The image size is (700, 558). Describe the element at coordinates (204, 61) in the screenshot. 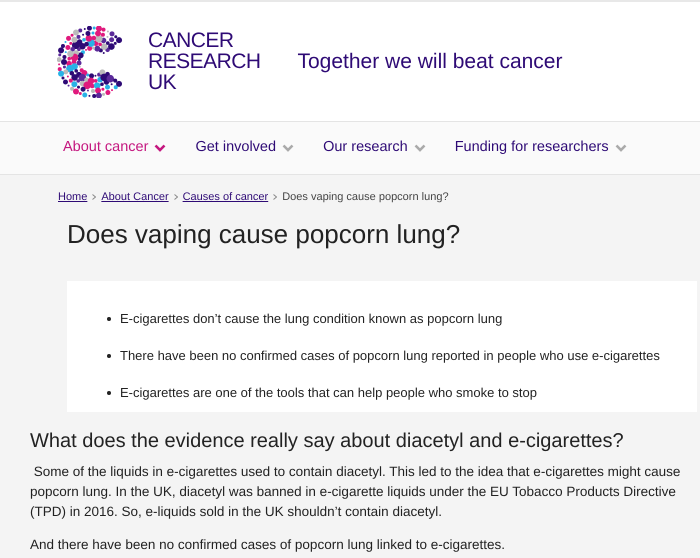

I see `logo-text: RESEARCH` at that location.